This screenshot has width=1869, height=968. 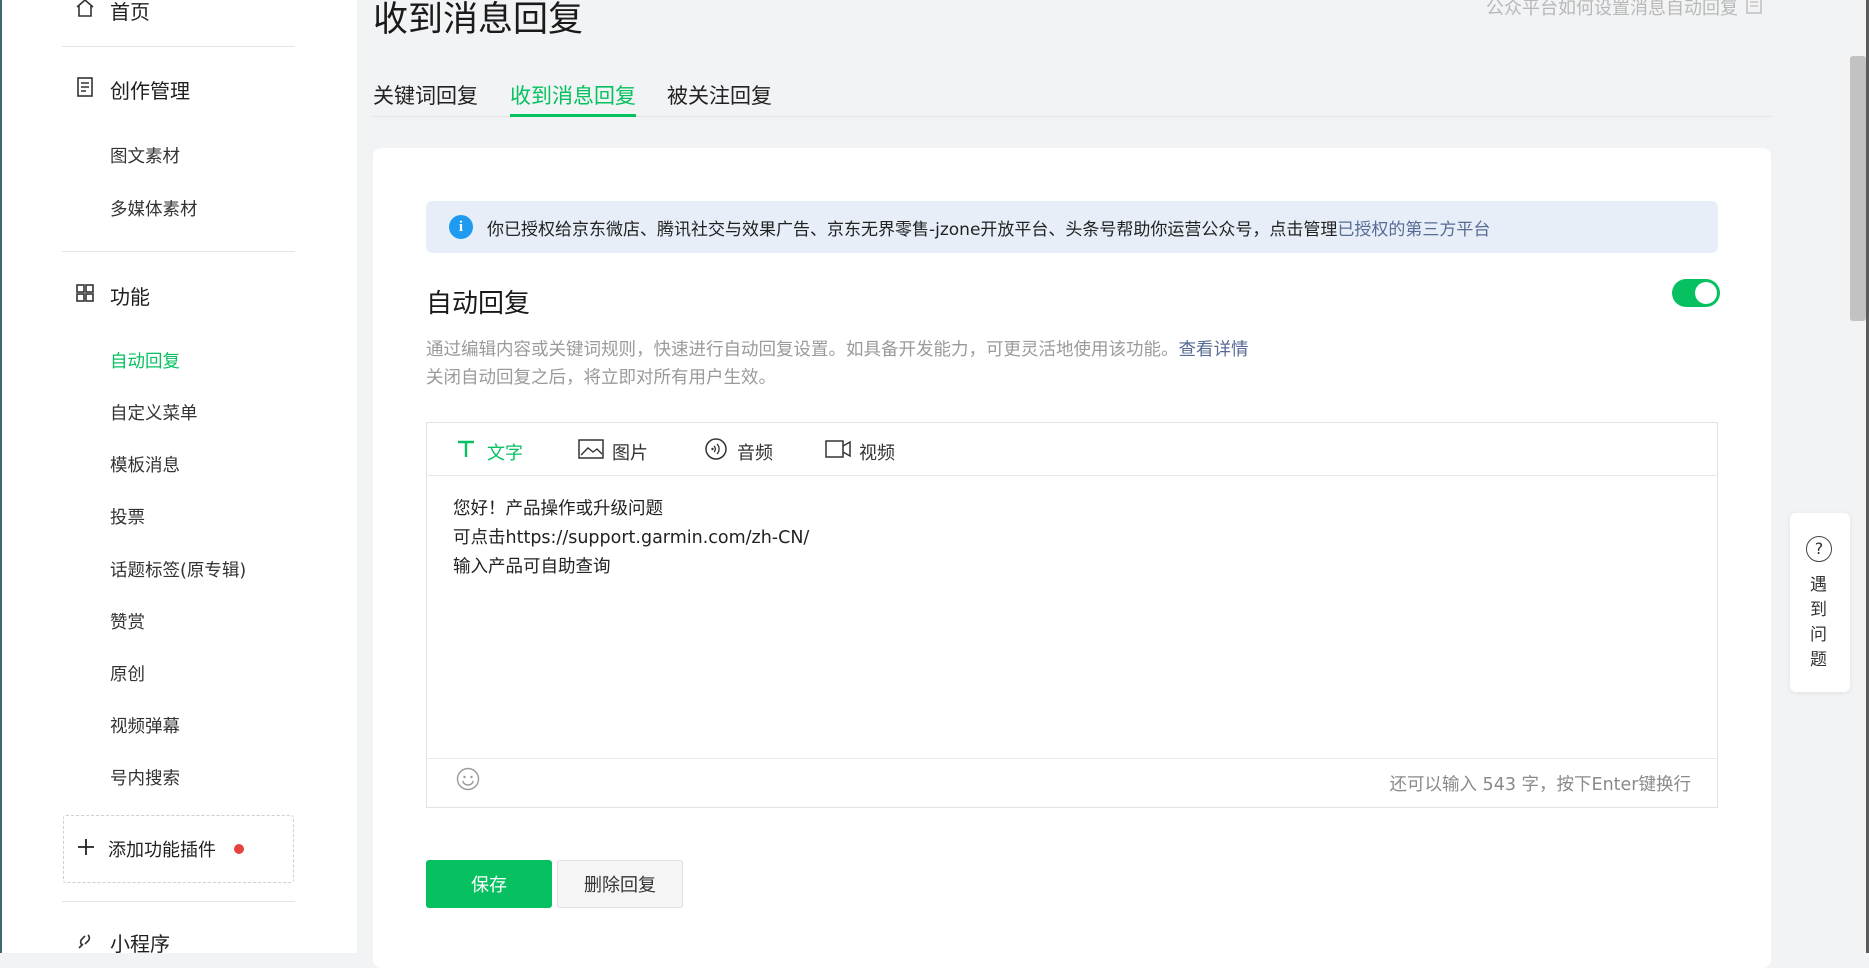 What do you see at coordinates (1072, 449) in the screenshot?
I see `editor-type-tabs: 文字 图片 音频 视频` at bounding box center [1072, 449].